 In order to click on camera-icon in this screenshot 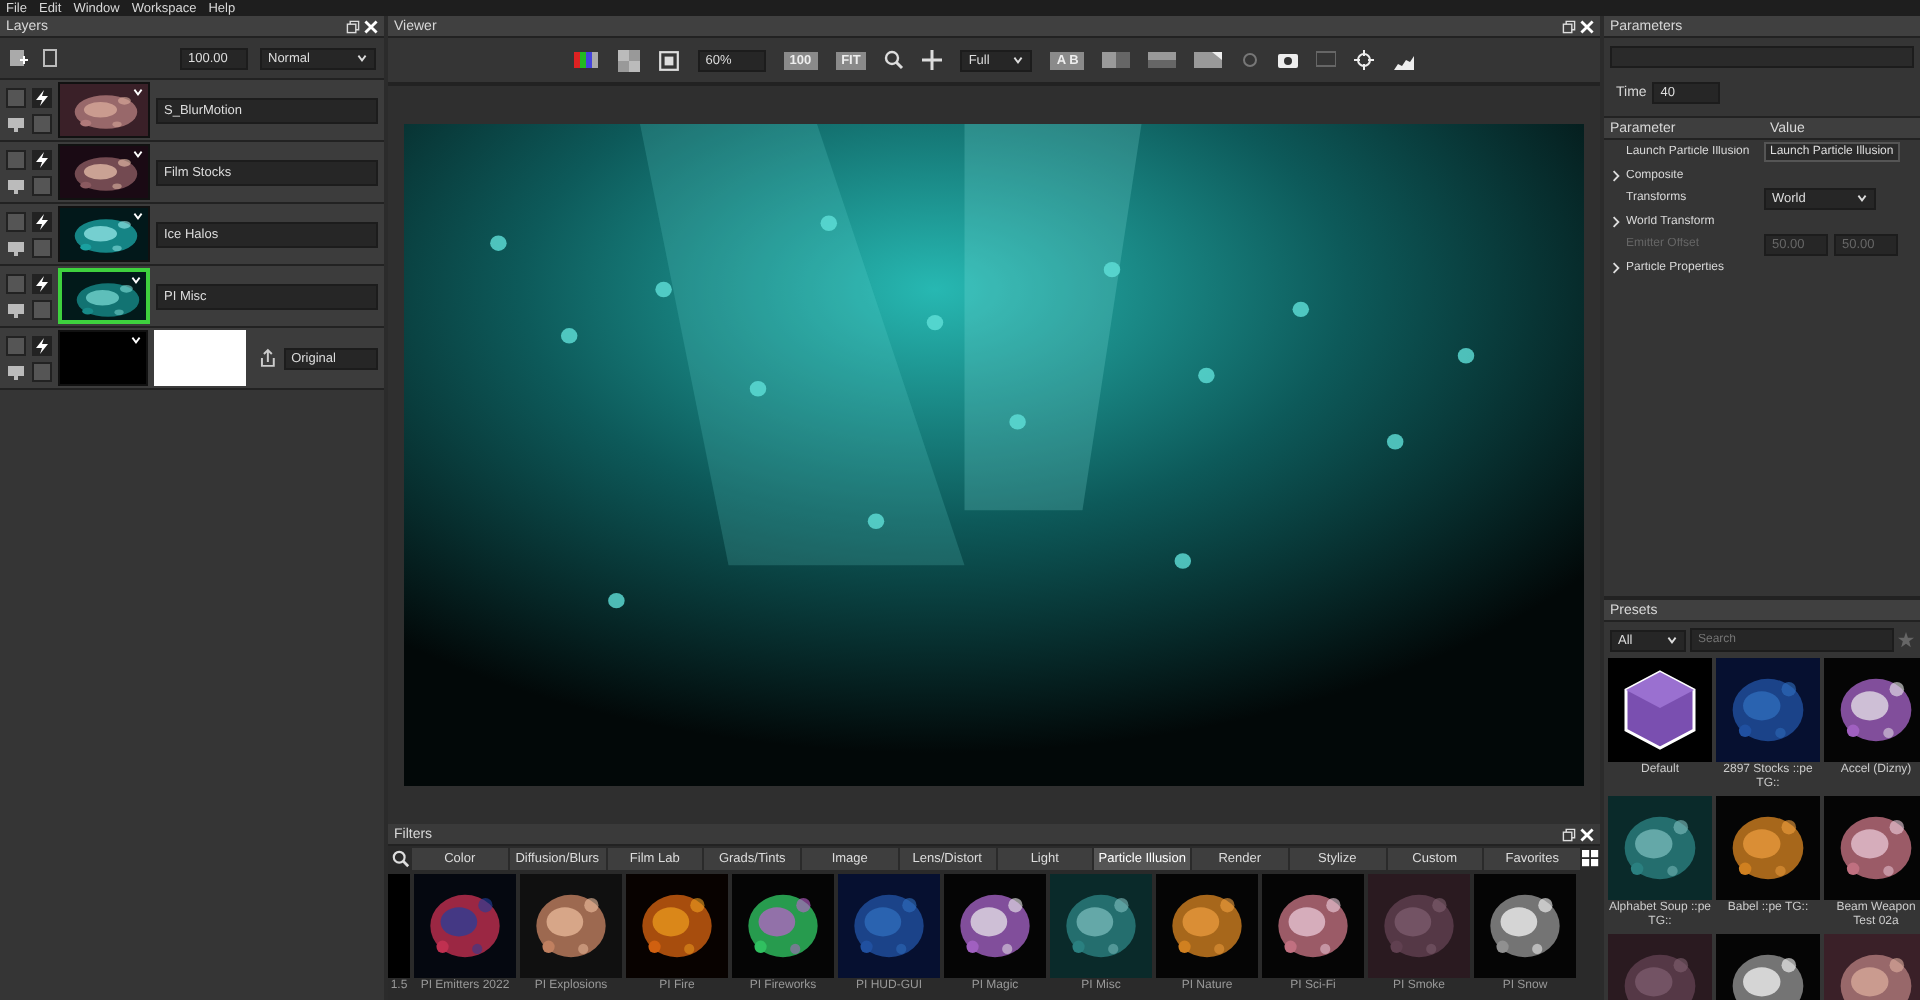, I will do `click(1288, 60)`.